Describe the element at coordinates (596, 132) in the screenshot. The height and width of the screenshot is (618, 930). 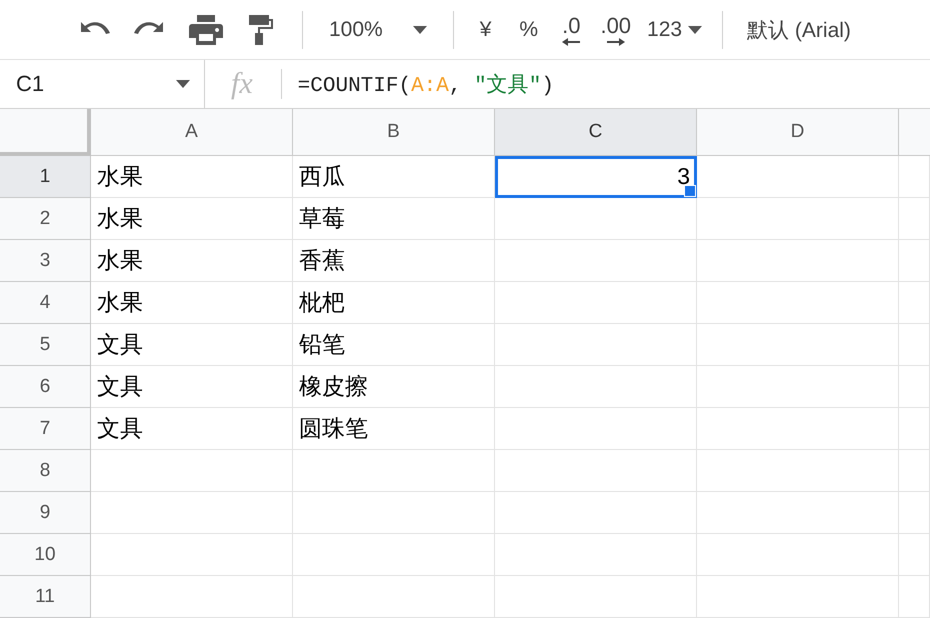
I see `column-header: C` at that location.